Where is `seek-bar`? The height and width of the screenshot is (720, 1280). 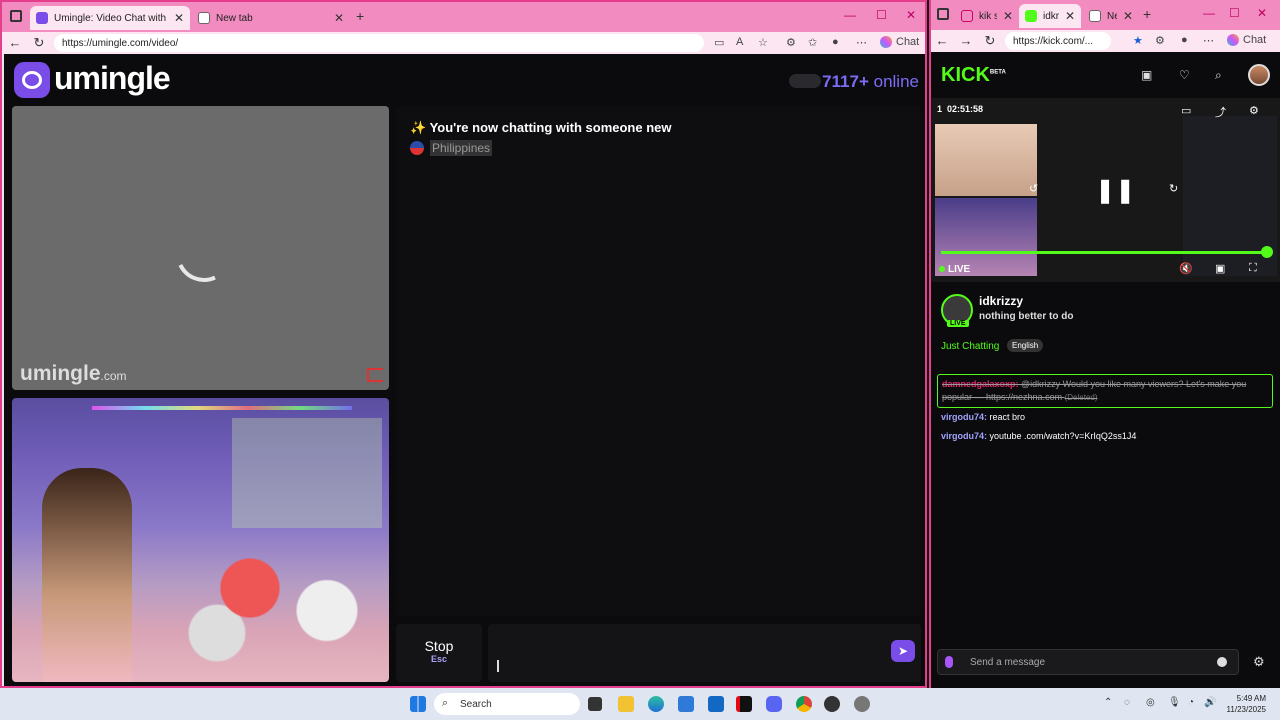
seek-bar is located at coordinates (1103, 252).